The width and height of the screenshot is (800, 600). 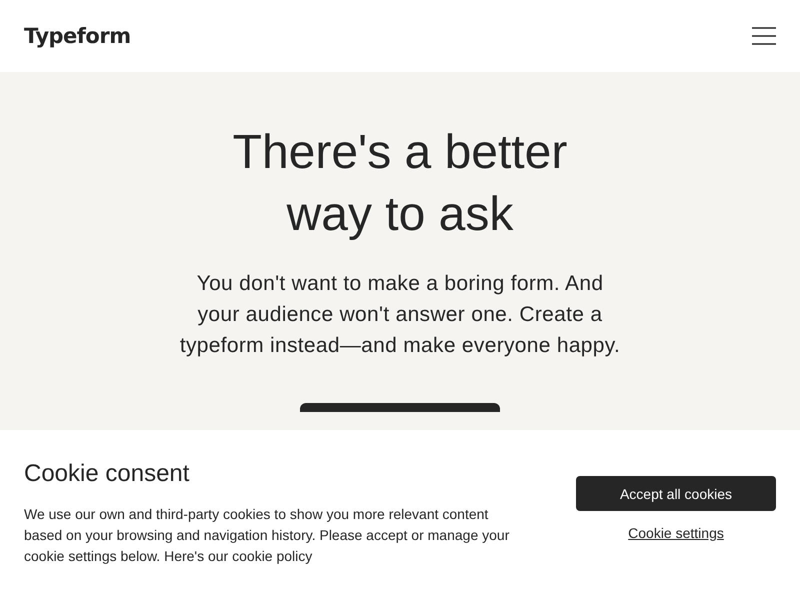 What do you see at coordinates (676, 533) in the screenshot?
I see `settings-link: Cookie settings` at bounding box center [676, 533].